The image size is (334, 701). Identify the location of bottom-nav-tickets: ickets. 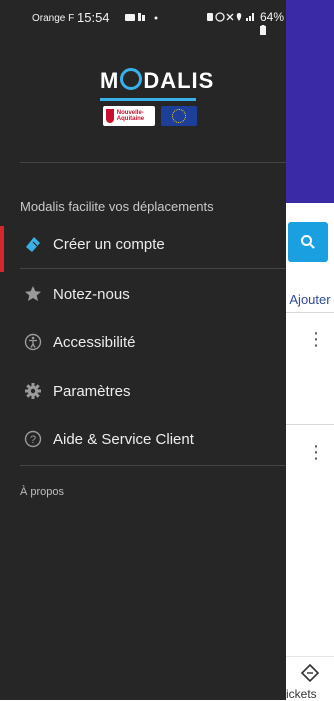
(310, 678).